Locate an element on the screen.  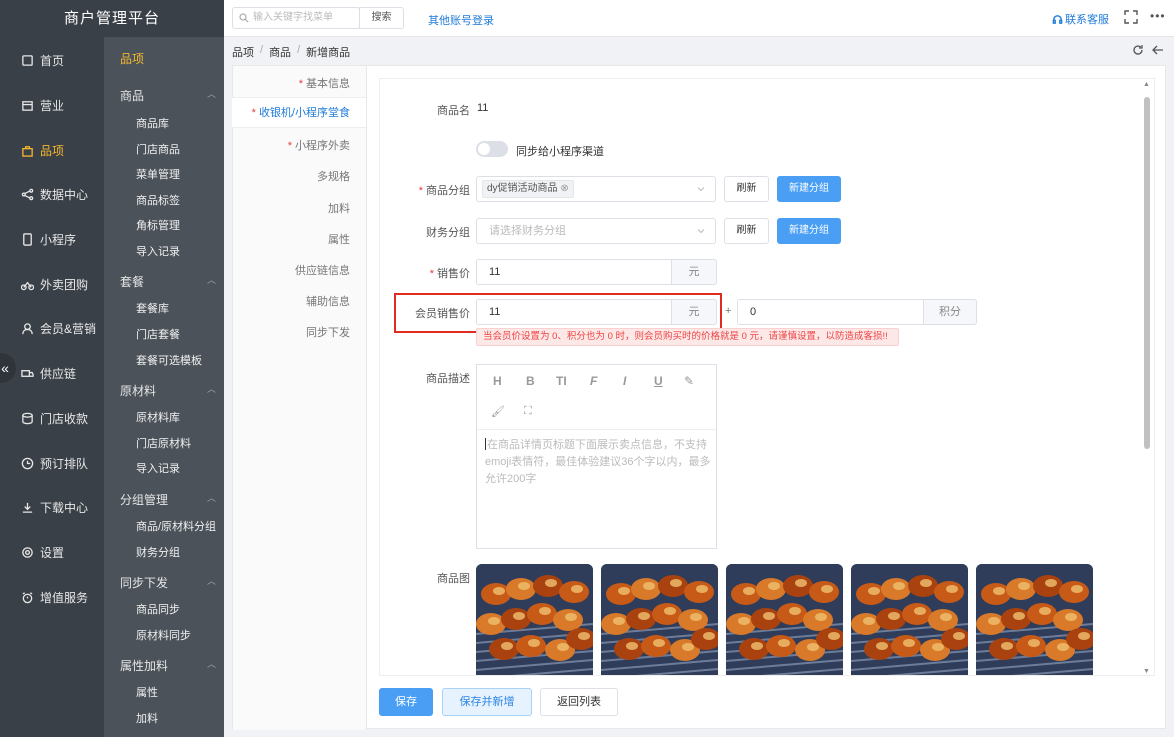
fullscreen-editor-icon: ⛶ is located at coordinates (528, 411).